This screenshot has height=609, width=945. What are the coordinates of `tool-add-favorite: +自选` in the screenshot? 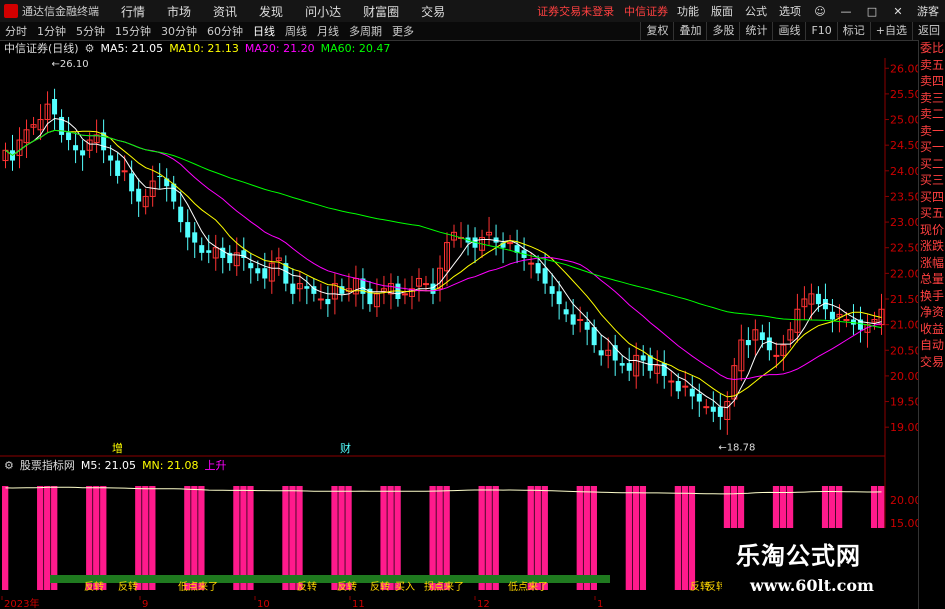 It's located at (890, 31).